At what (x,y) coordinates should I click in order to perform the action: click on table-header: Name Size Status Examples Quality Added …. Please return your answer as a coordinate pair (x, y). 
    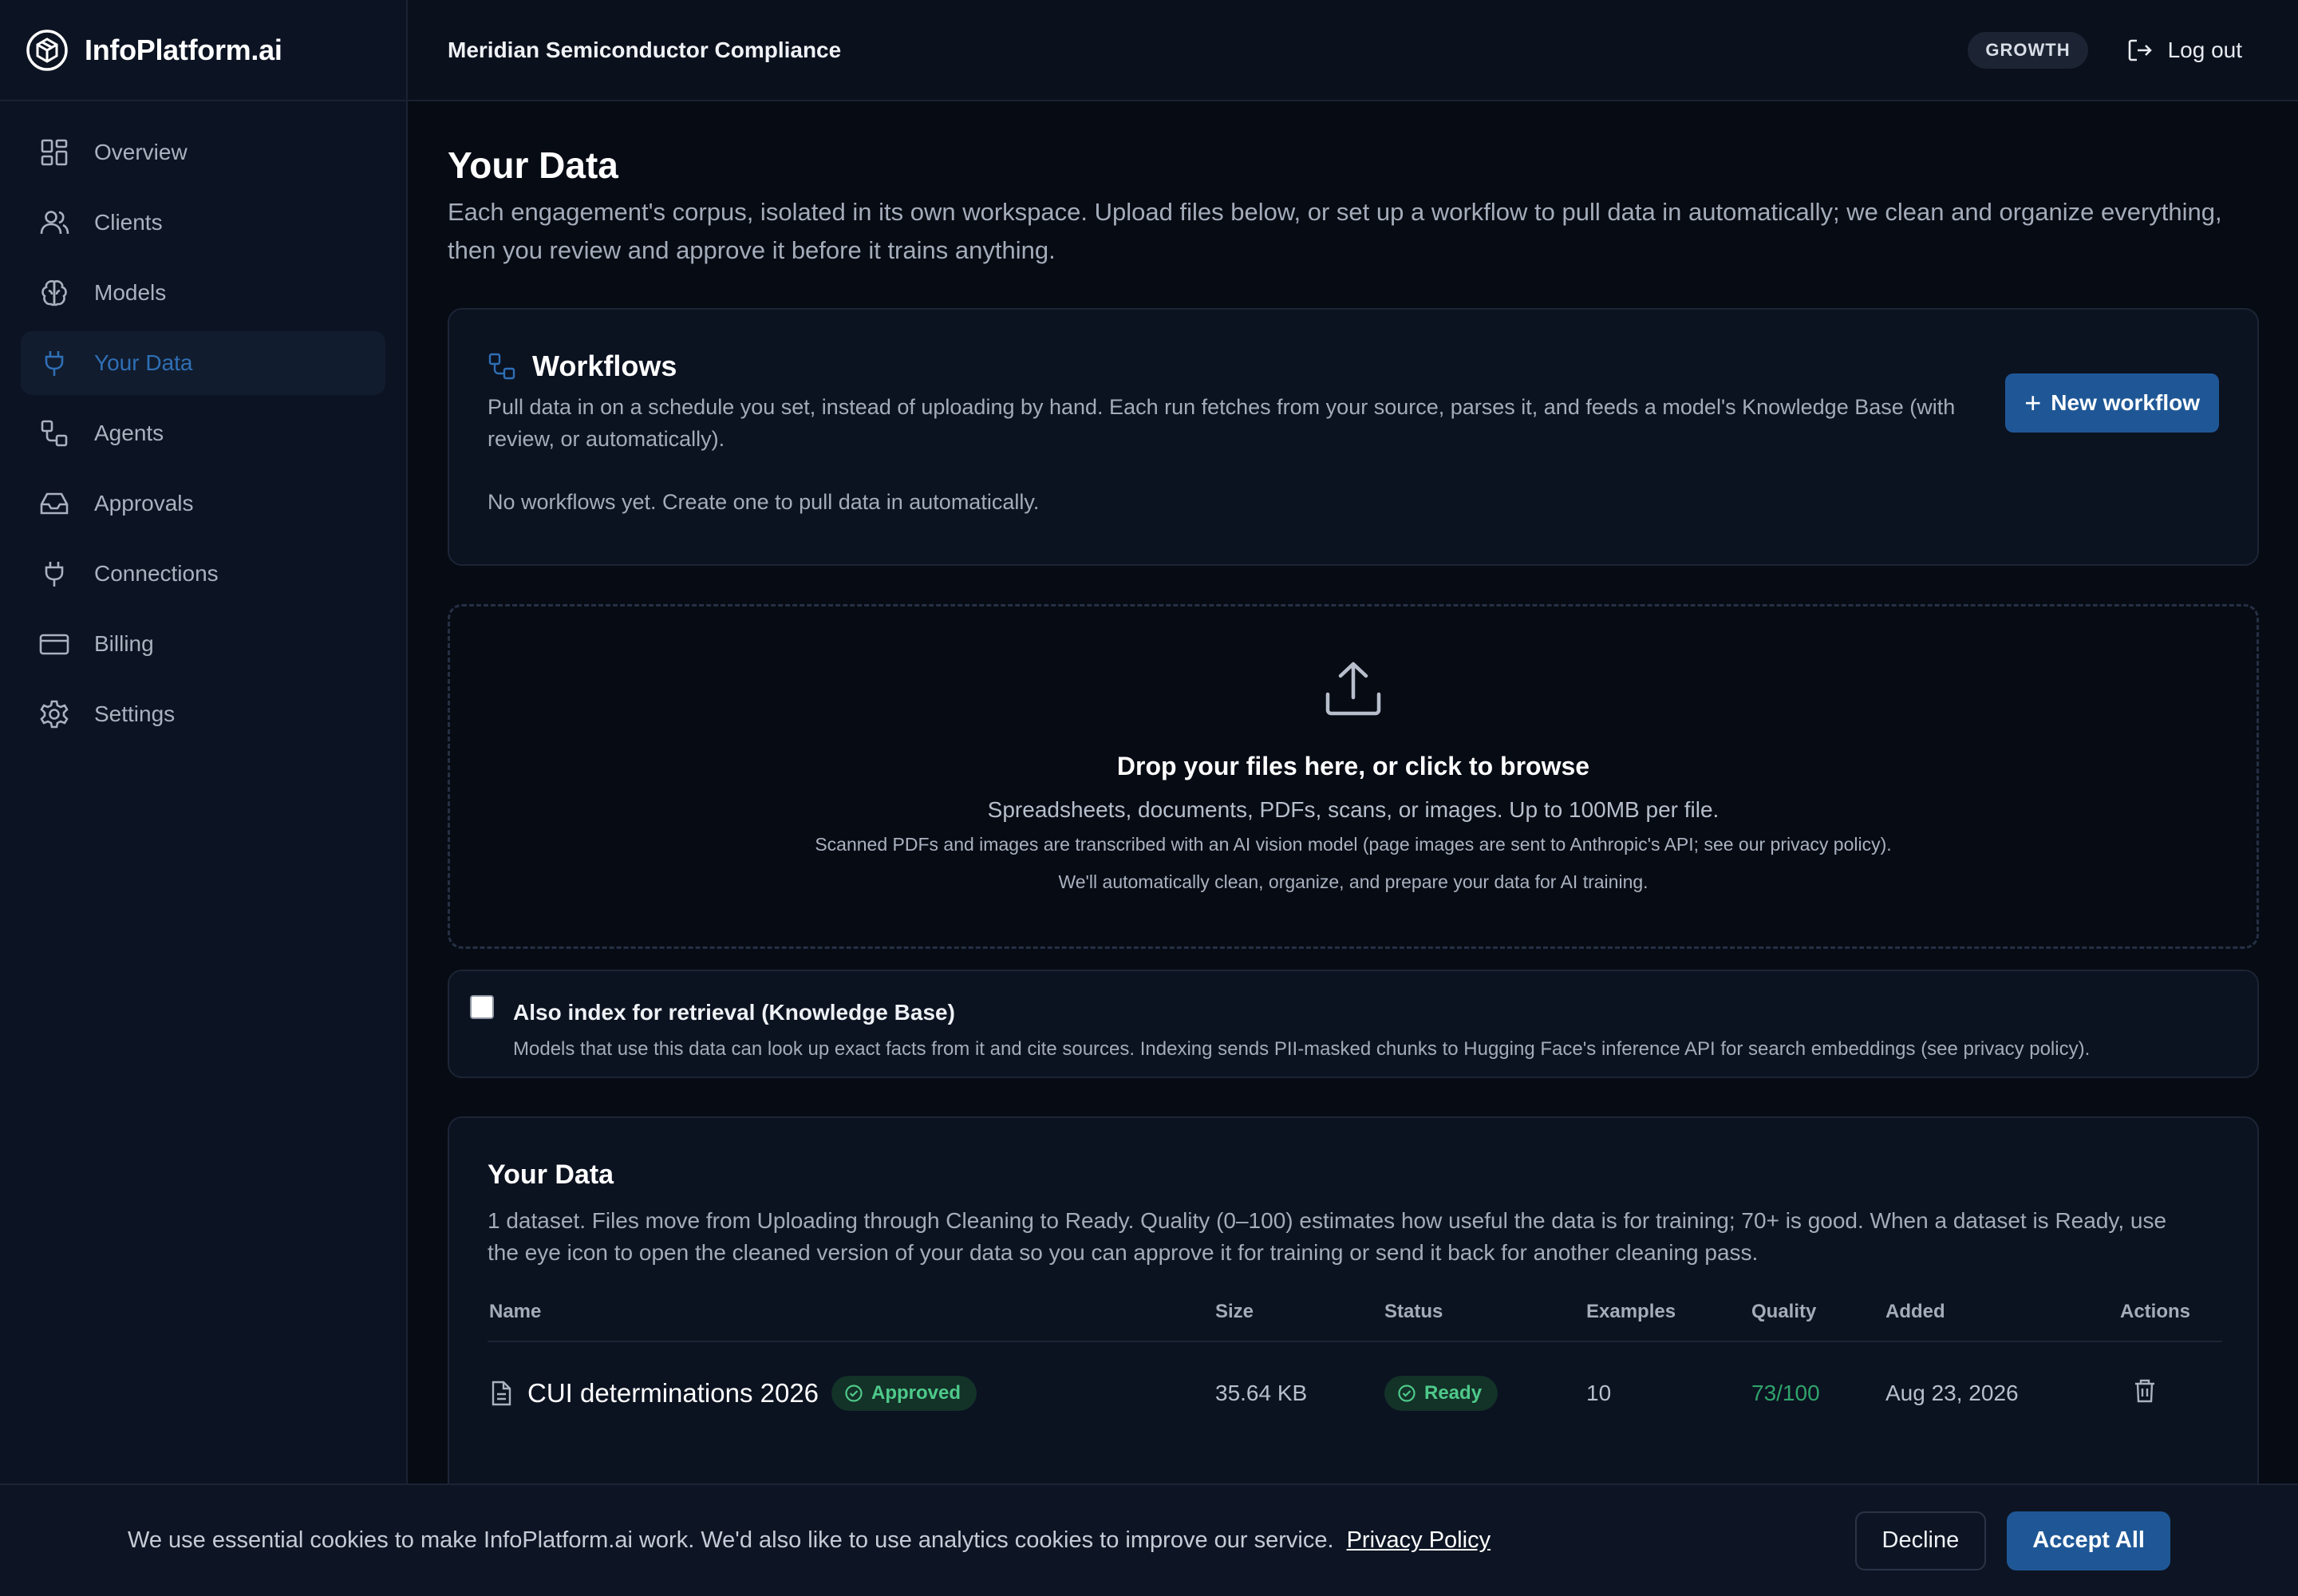
    Looking at the image, I should click on (1355, 1321).